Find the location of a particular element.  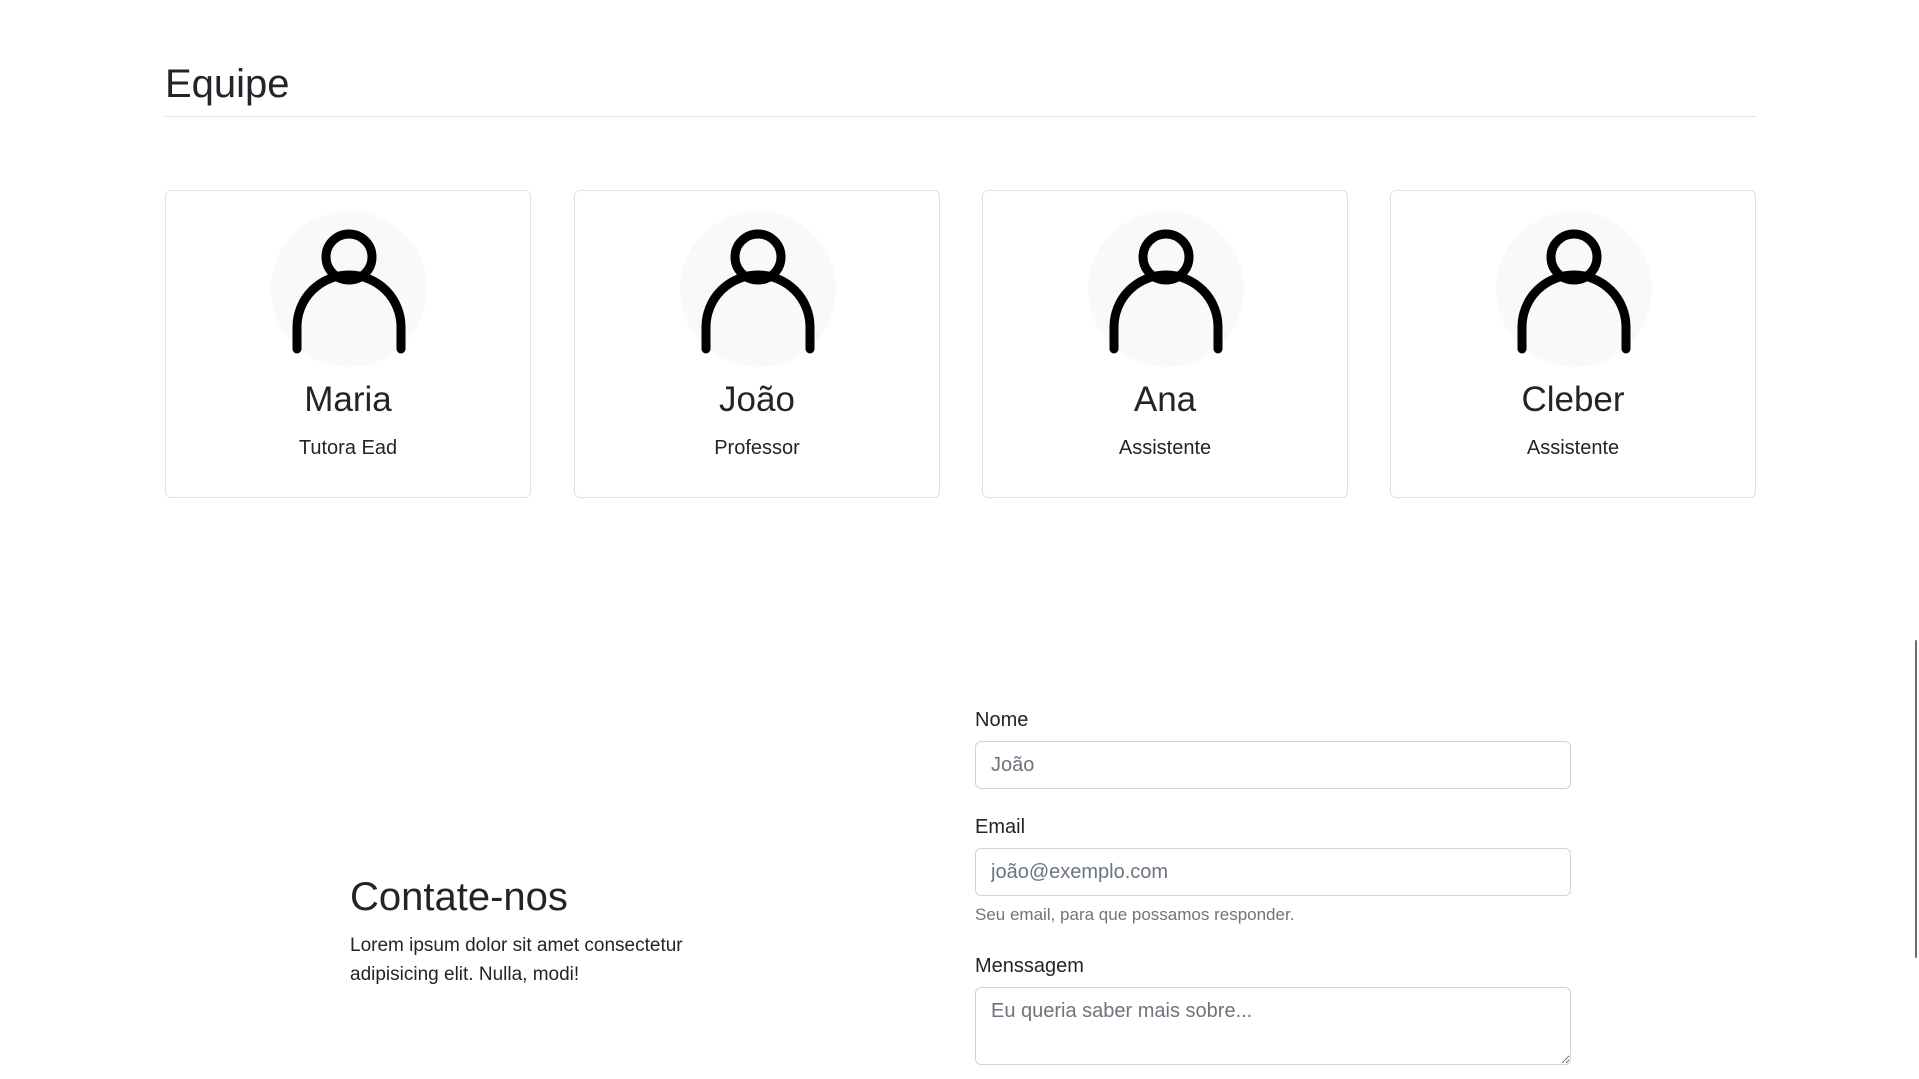

name-input is located at coordinates (1273, 765).